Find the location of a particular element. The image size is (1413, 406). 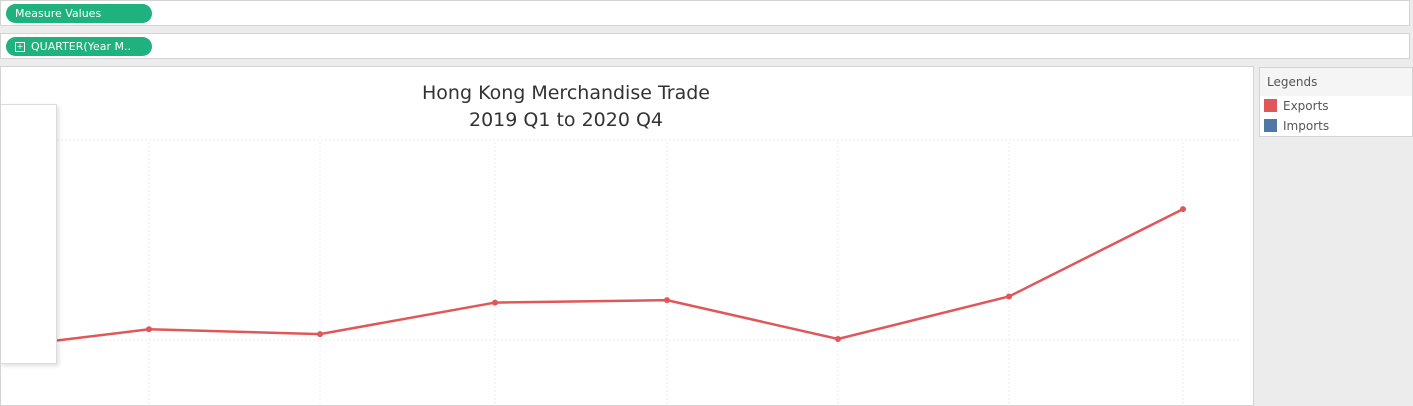

chart-title-line2: 2019 Q1 to 2020 Q4 is located at coordinates (566, 120).